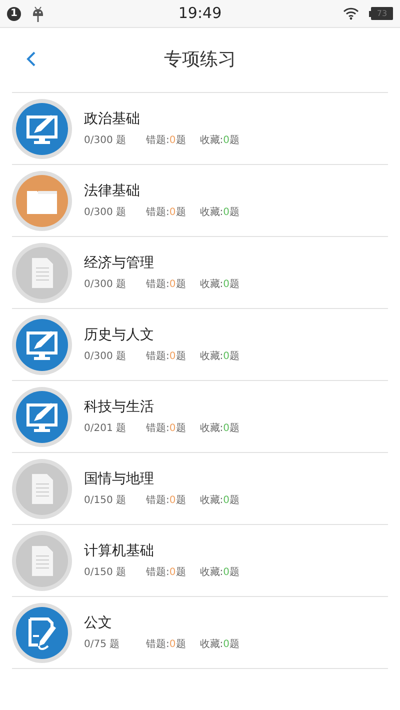 This screenshot has width=400, height=710. I want to click on folder-icon, so click(42, 200).